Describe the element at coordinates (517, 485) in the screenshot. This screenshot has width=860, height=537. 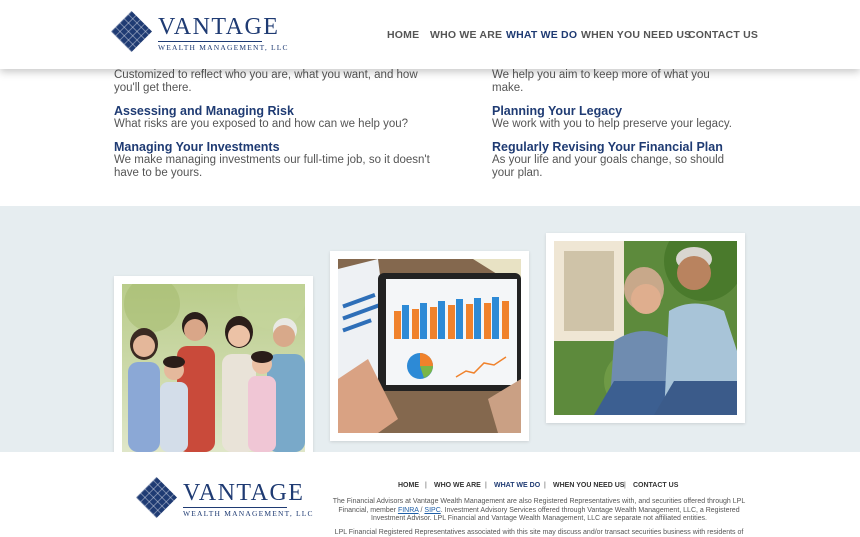
I see `footer-nav-what-we-do: WHAT WE DO` at that location.